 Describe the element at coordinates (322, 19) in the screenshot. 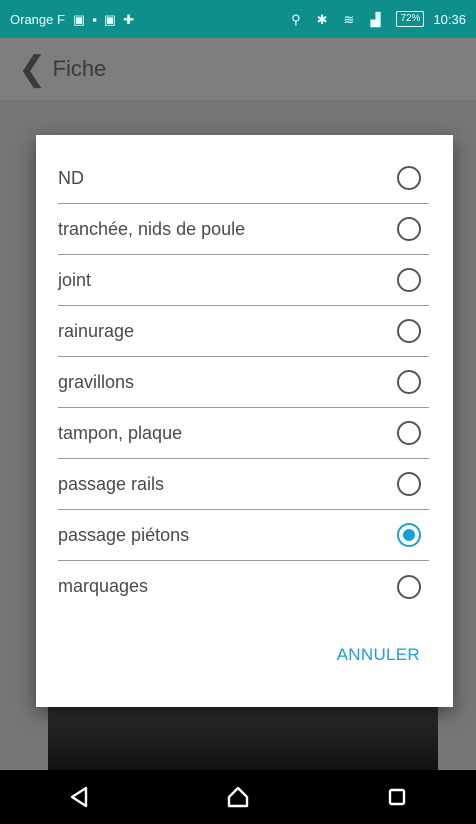

I see `bluetooth-icon: ✱` at that location.